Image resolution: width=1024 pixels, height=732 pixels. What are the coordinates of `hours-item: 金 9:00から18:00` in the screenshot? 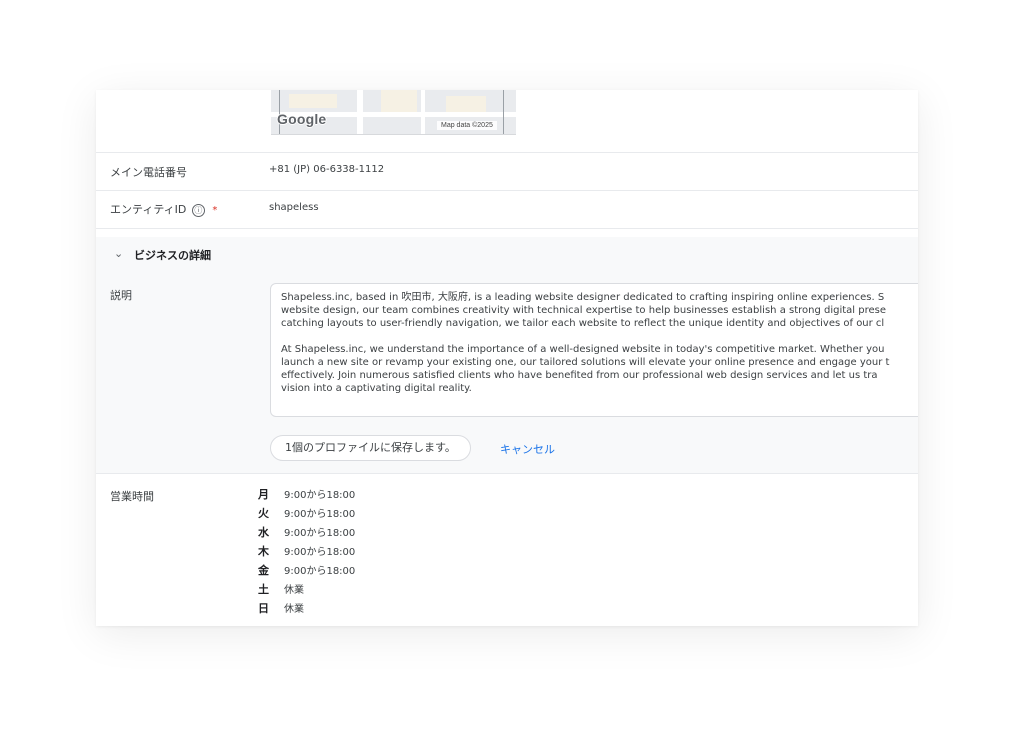 It's located at (306, 570).